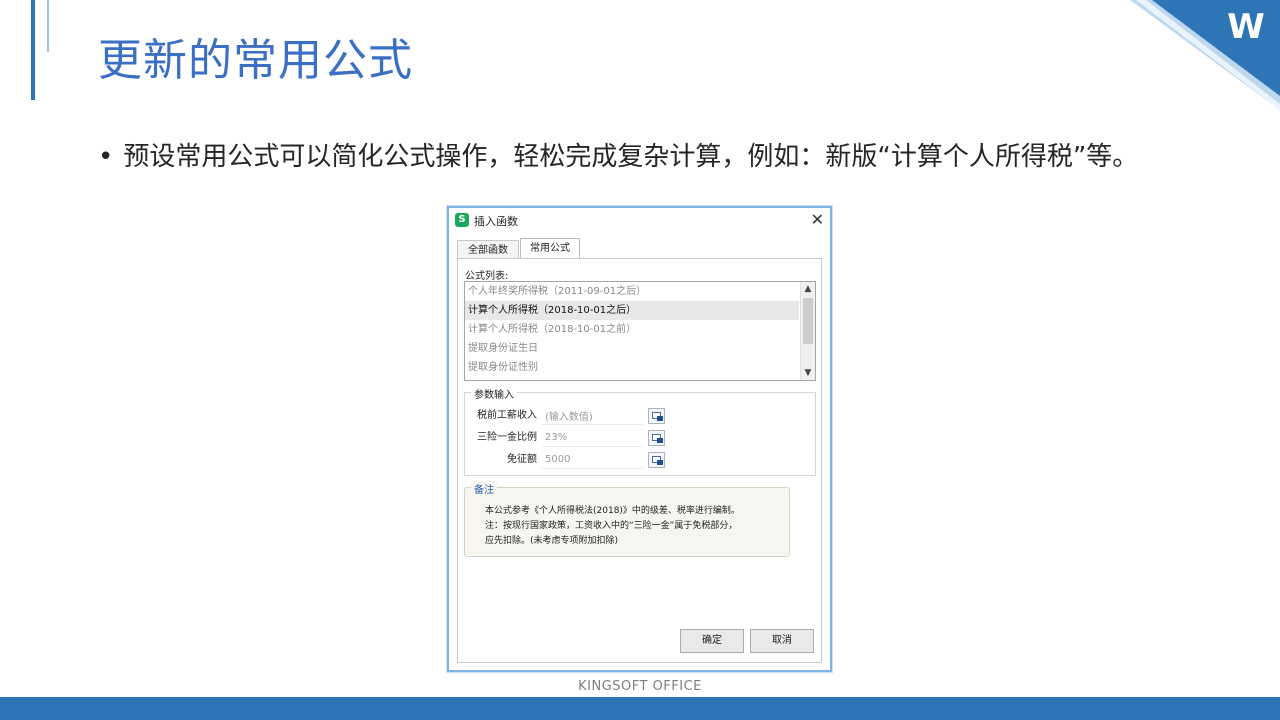 The image size is (1280, 720). What do you see at coordinates (507, 415) in the screenshot?
I see `param-label: 税前工薪收入` at bounding box center [507, 415].